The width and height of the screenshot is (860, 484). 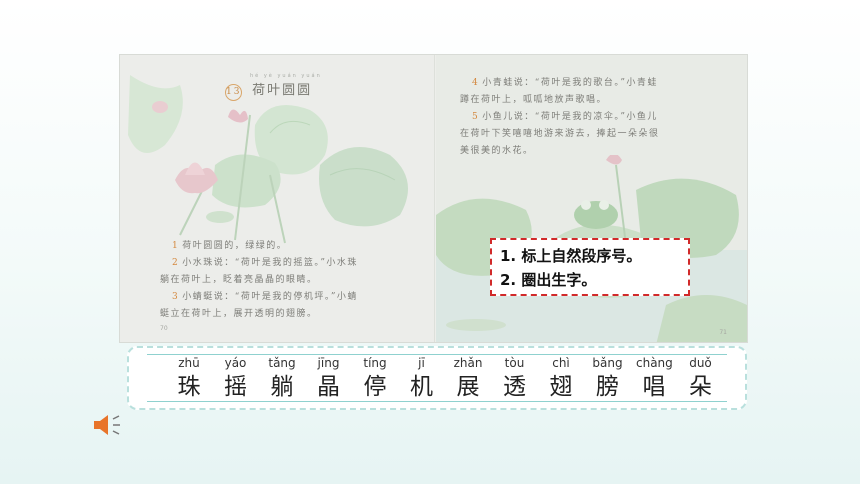 What do you see at coordinates (328, 387) in the screenshot?
I see `character-hanzi: 晶` at bounding box center [328, 387].